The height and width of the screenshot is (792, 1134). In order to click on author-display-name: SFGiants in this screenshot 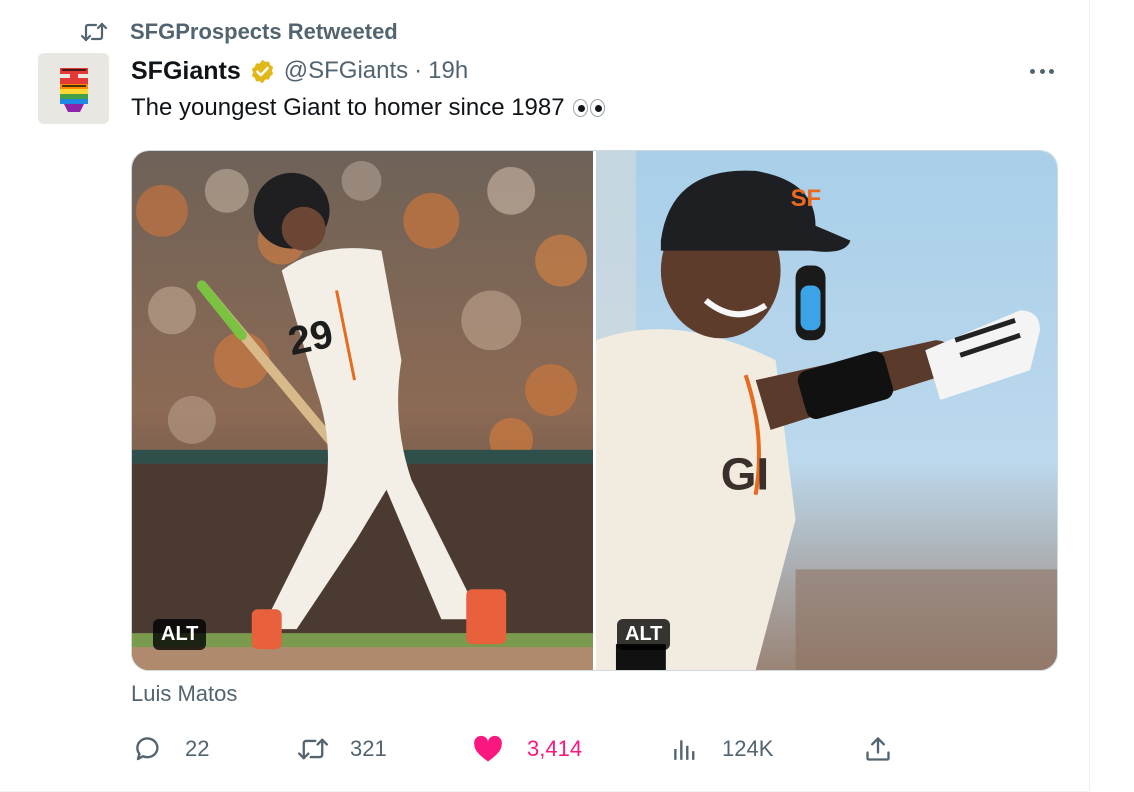, I will do `click(186, 71)`.